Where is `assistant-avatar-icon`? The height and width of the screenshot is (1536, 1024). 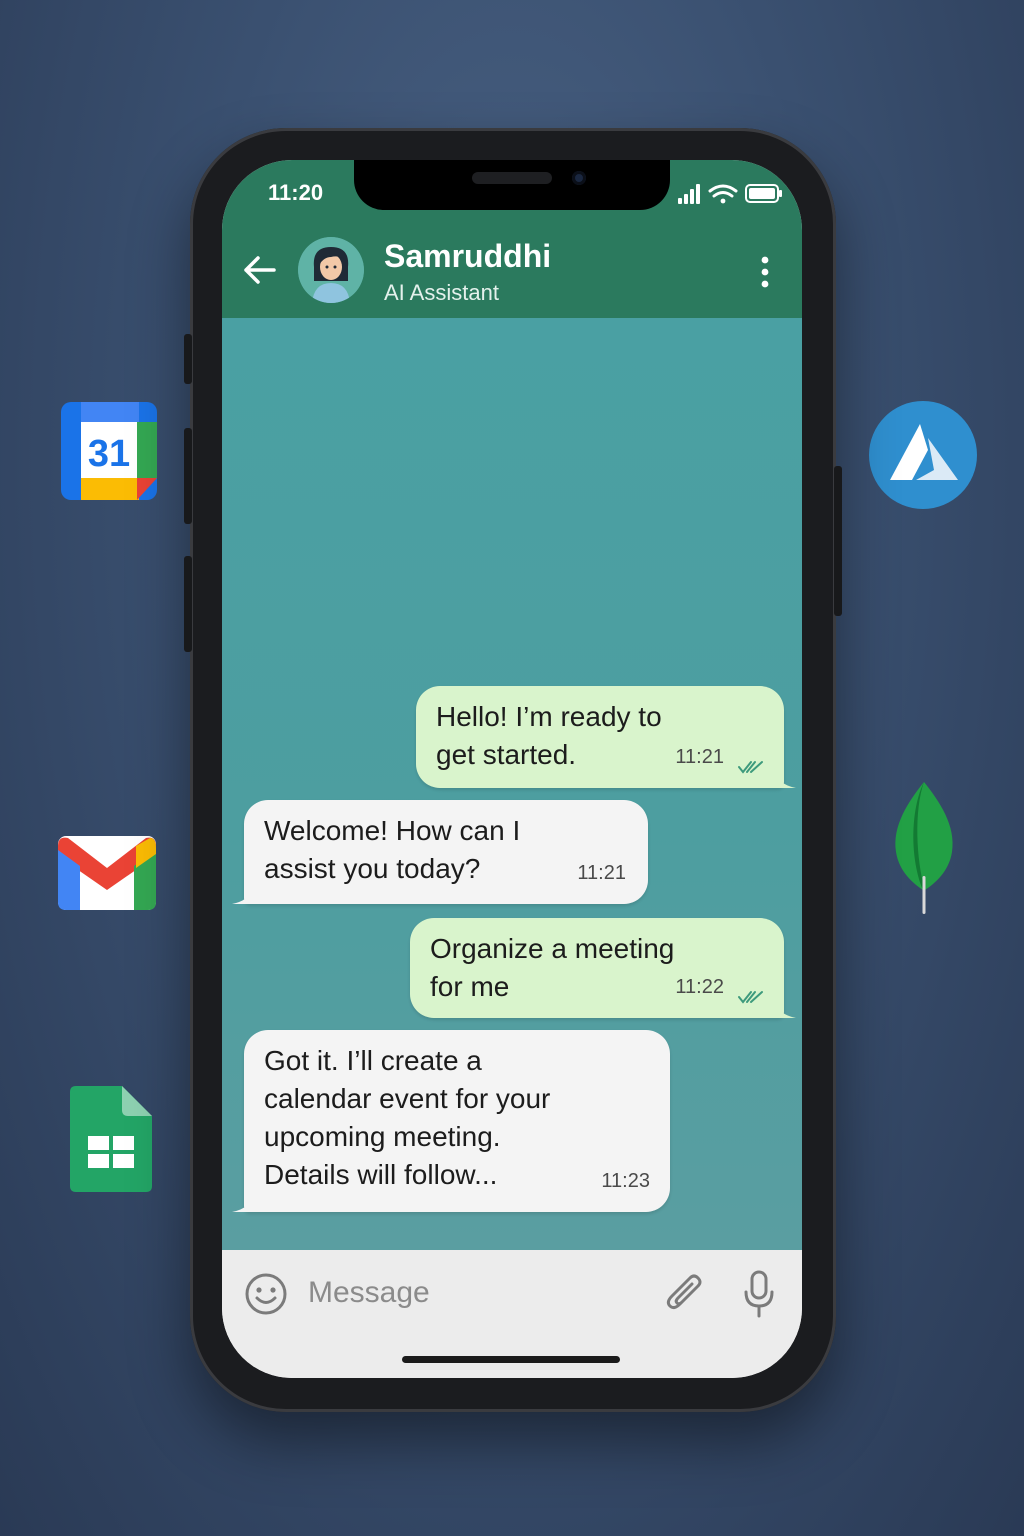 assistant-avatar-icon is located at coordinates (331, 270).